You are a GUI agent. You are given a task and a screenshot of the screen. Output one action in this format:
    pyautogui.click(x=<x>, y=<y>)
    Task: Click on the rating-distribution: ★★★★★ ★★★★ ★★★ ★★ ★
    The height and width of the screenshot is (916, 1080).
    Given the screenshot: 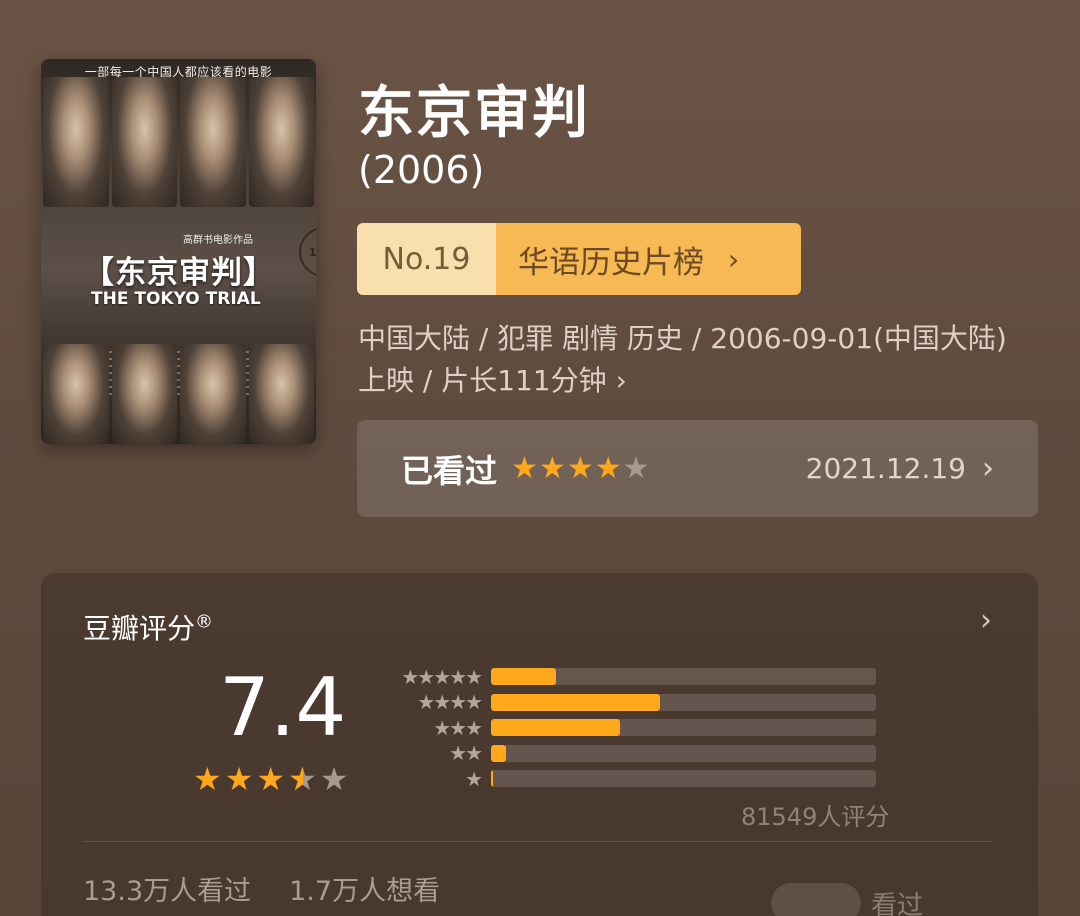 What is the action you would take?
    pyautogui.click(x=633, y=728)
    